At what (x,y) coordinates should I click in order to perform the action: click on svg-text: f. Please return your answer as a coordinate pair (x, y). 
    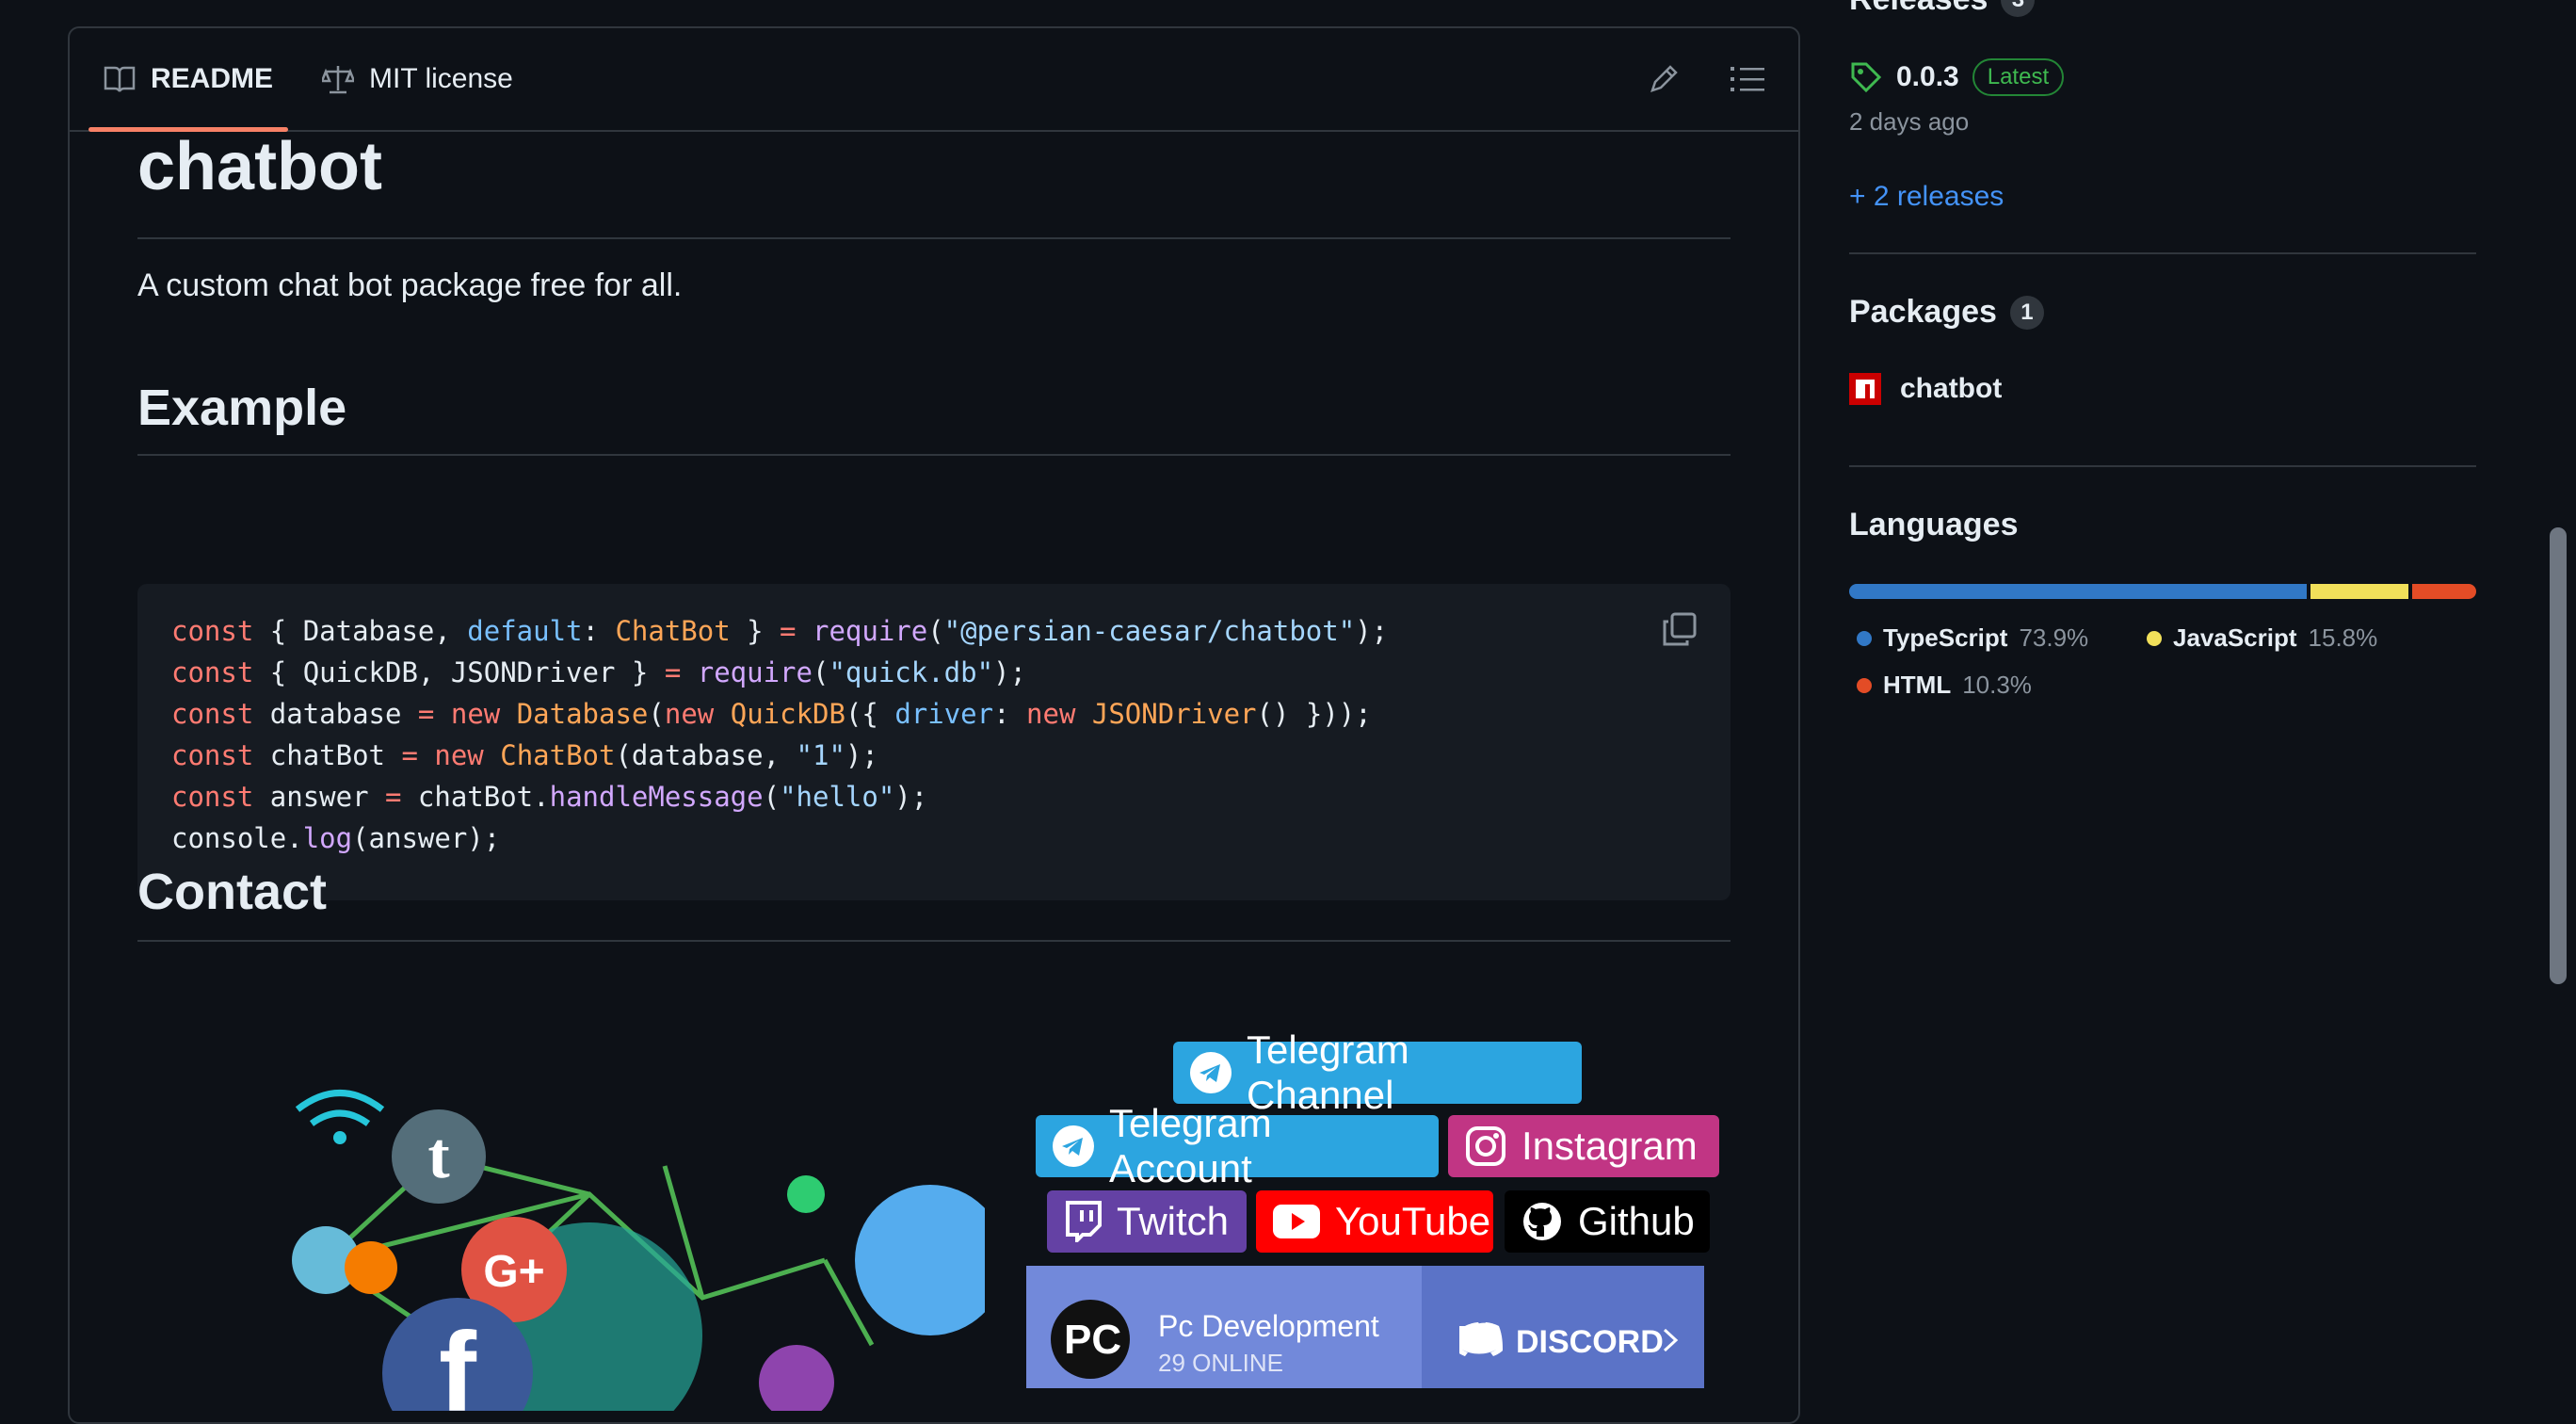
    Looking at the image, I should click on (458, 1360).